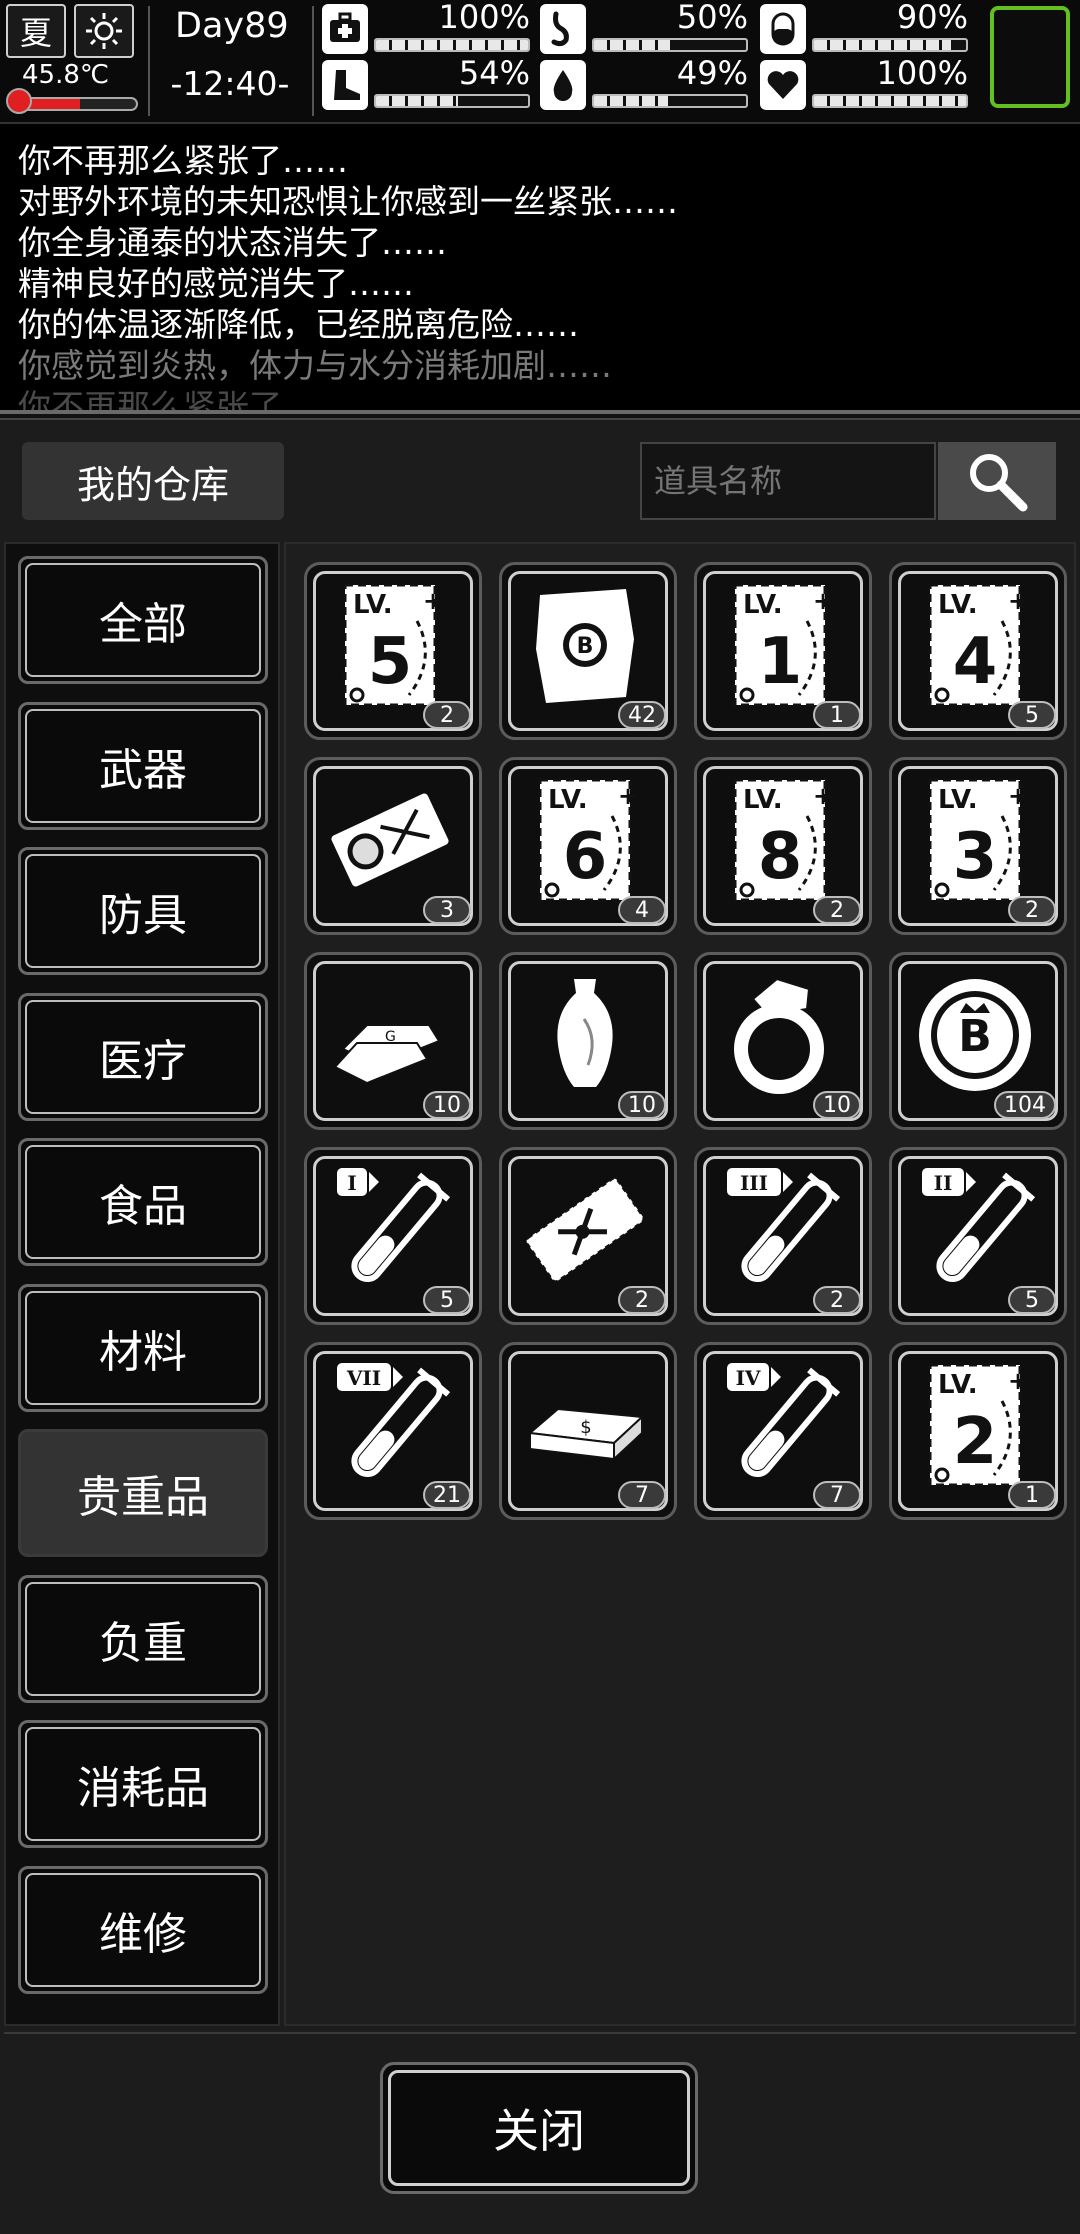  What do you see at coordinates (539, 2128) in the screenshot?
I see `close-button: 关闭` at bounding box center [539, 2128].